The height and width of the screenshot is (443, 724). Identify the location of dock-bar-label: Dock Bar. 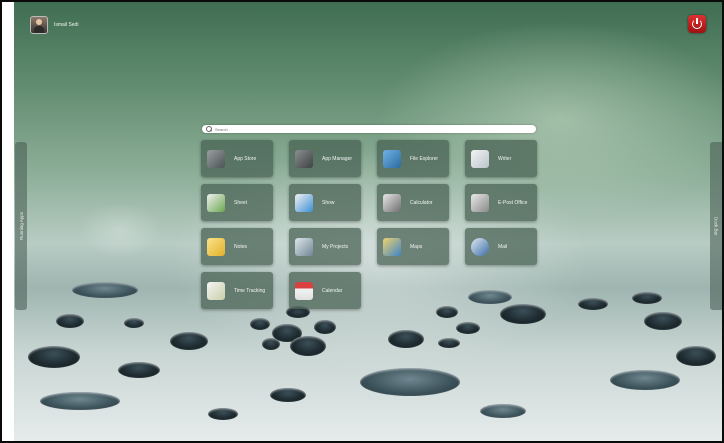
(716, 226).